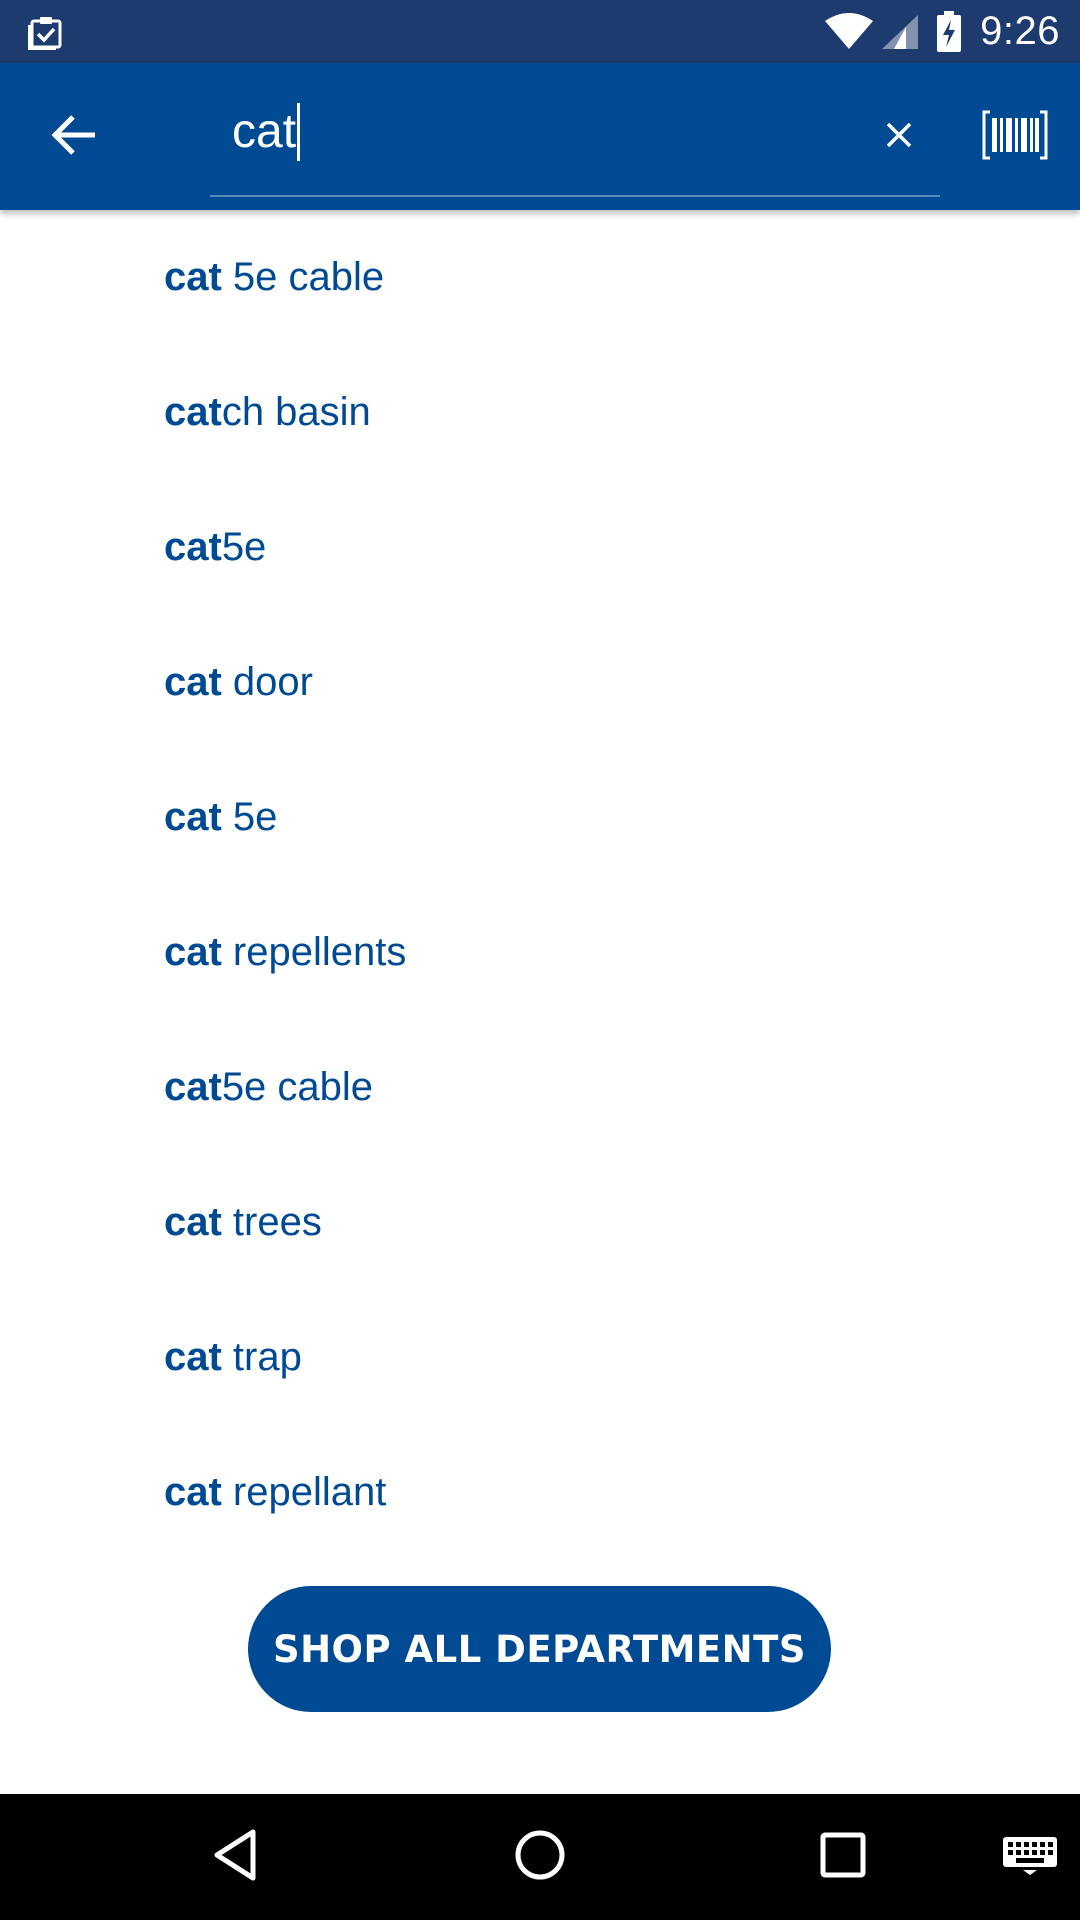  I want to click on text-caret, so click(299, 132).